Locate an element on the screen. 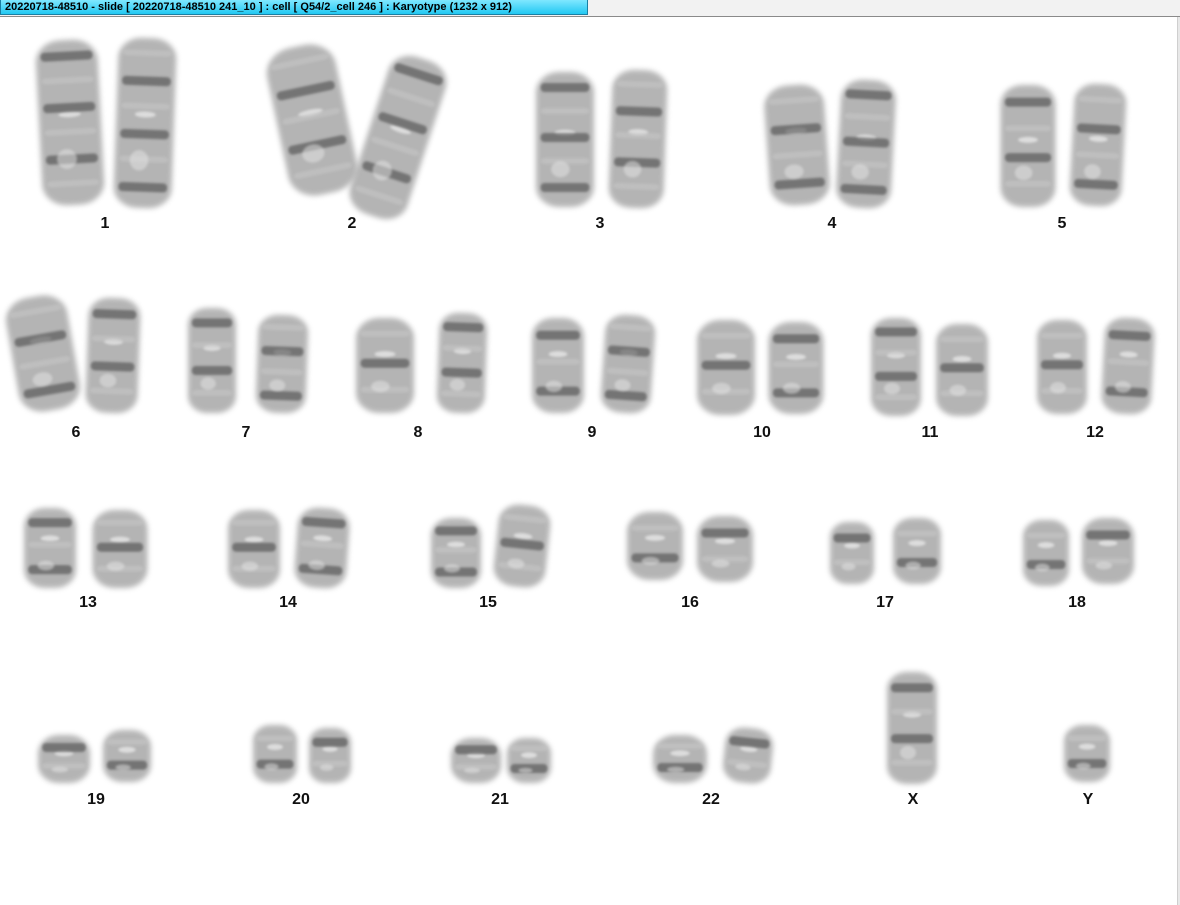 The height and width of the screenshot is (905, 1180). chromosome-pair-x: X is located at coordinates (912, 740).